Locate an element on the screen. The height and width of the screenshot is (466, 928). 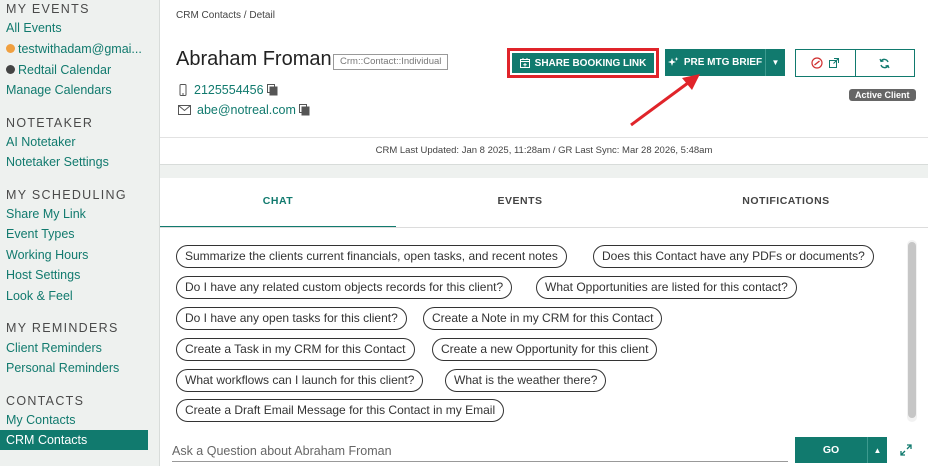
phone-link: 2125554456 is located at coordinates (229, 90).